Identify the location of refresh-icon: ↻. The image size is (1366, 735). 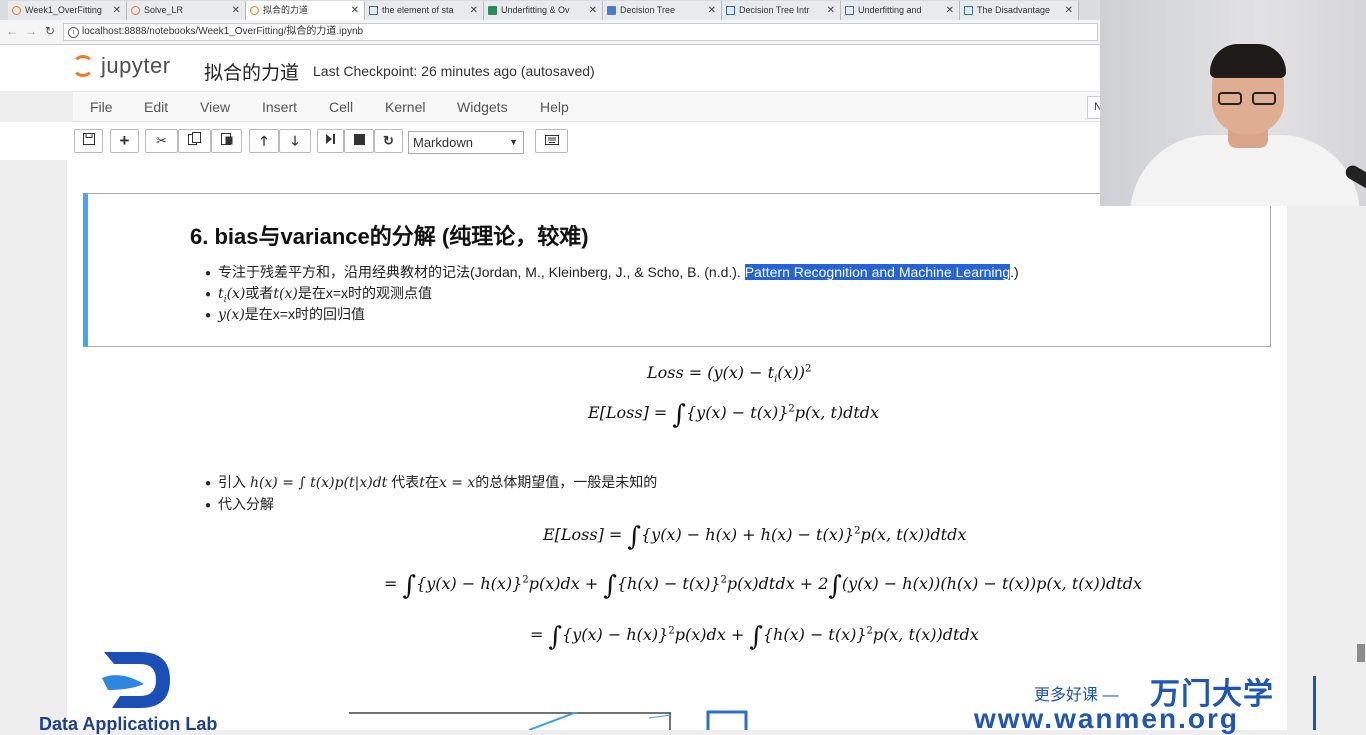
(388, 140).